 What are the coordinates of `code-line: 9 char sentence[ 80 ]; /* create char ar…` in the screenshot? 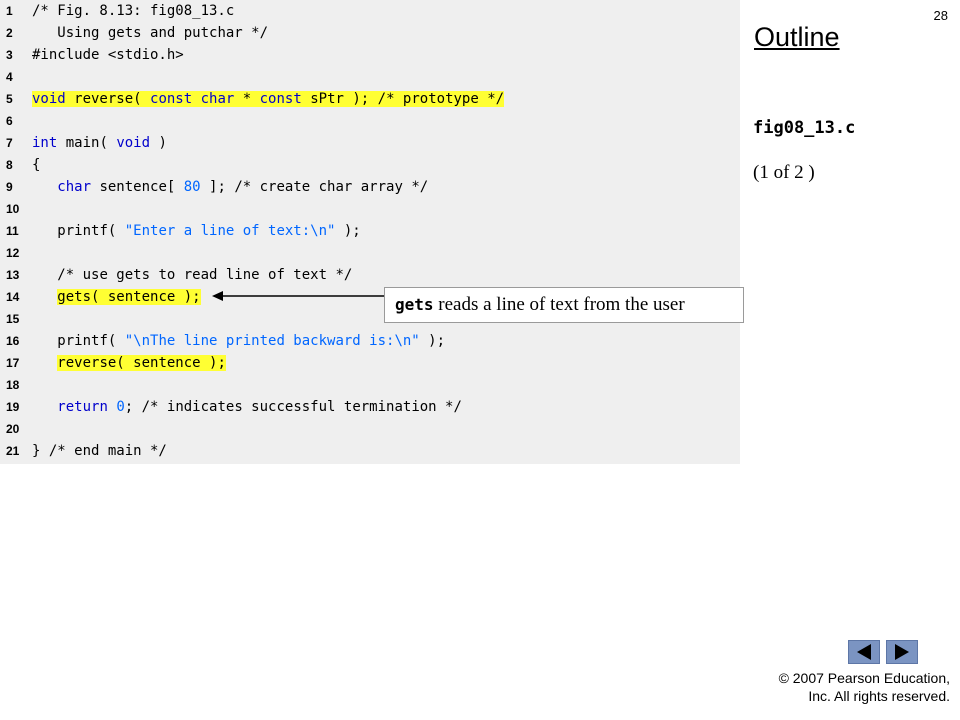 It's located at (370, 187).